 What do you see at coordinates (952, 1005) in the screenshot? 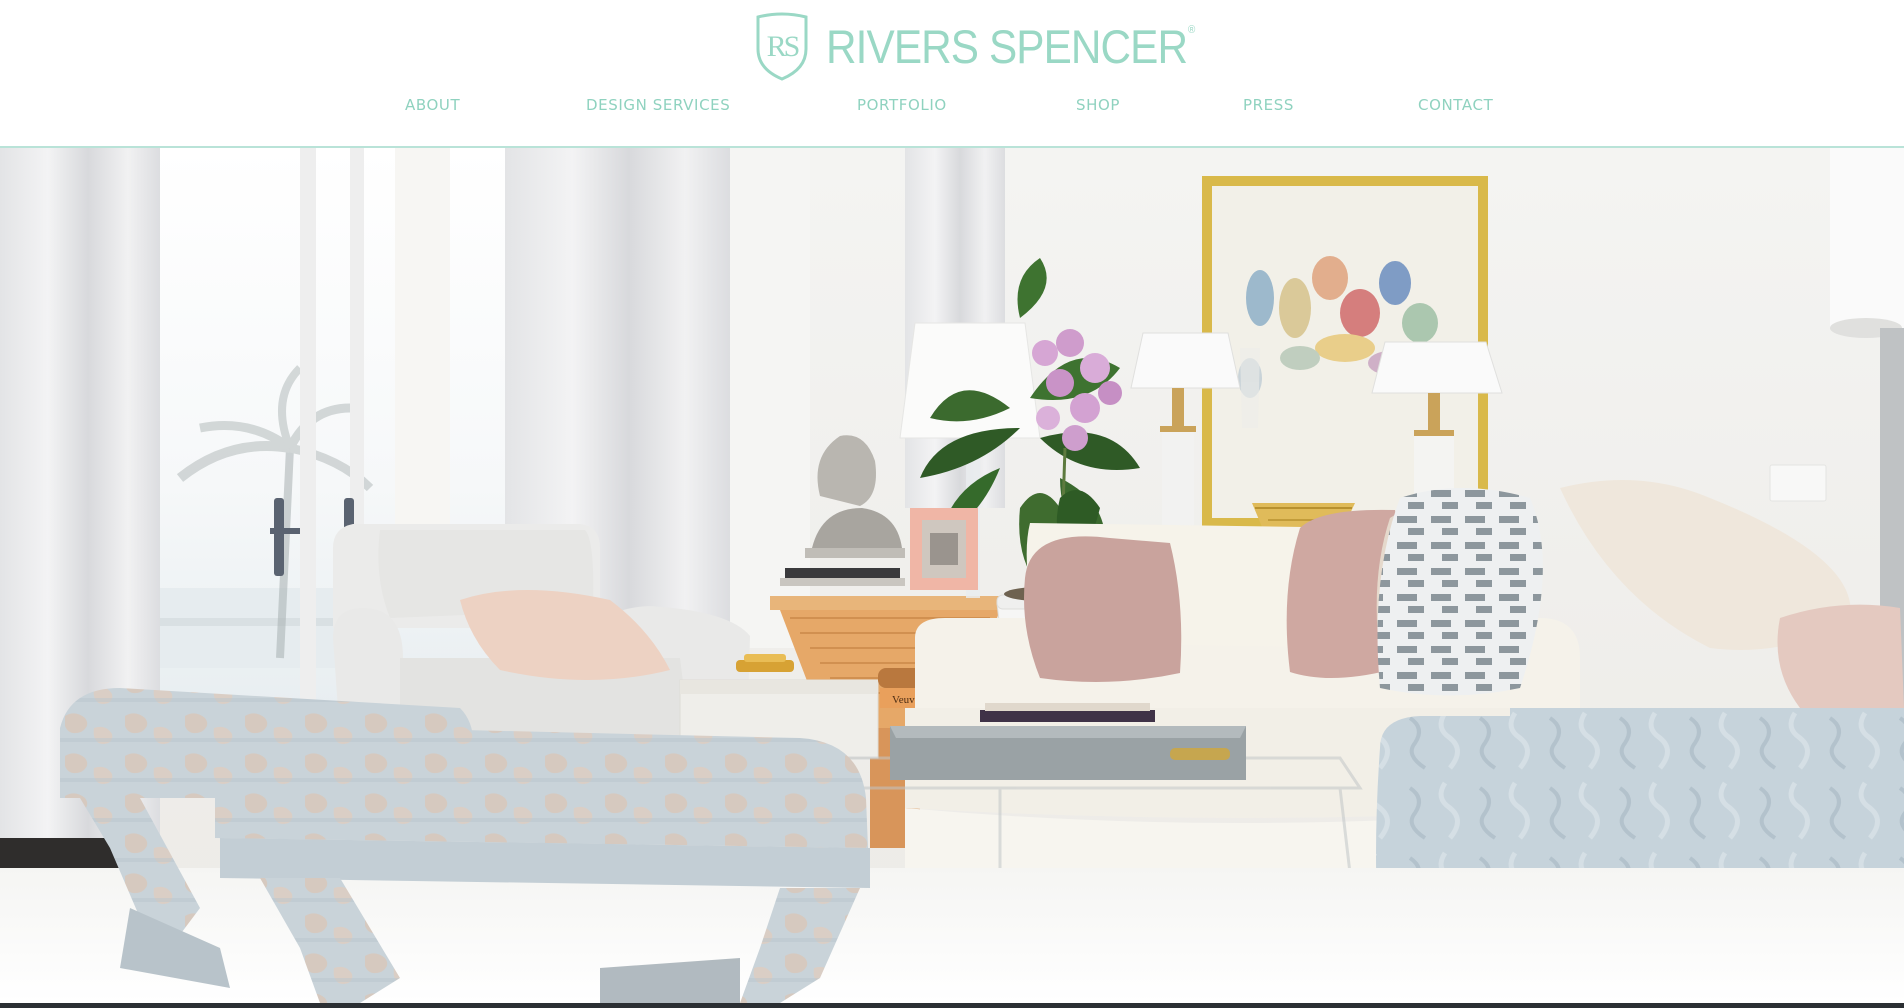
I see `page-bottom-edge` at bounding box center [952, 1005].